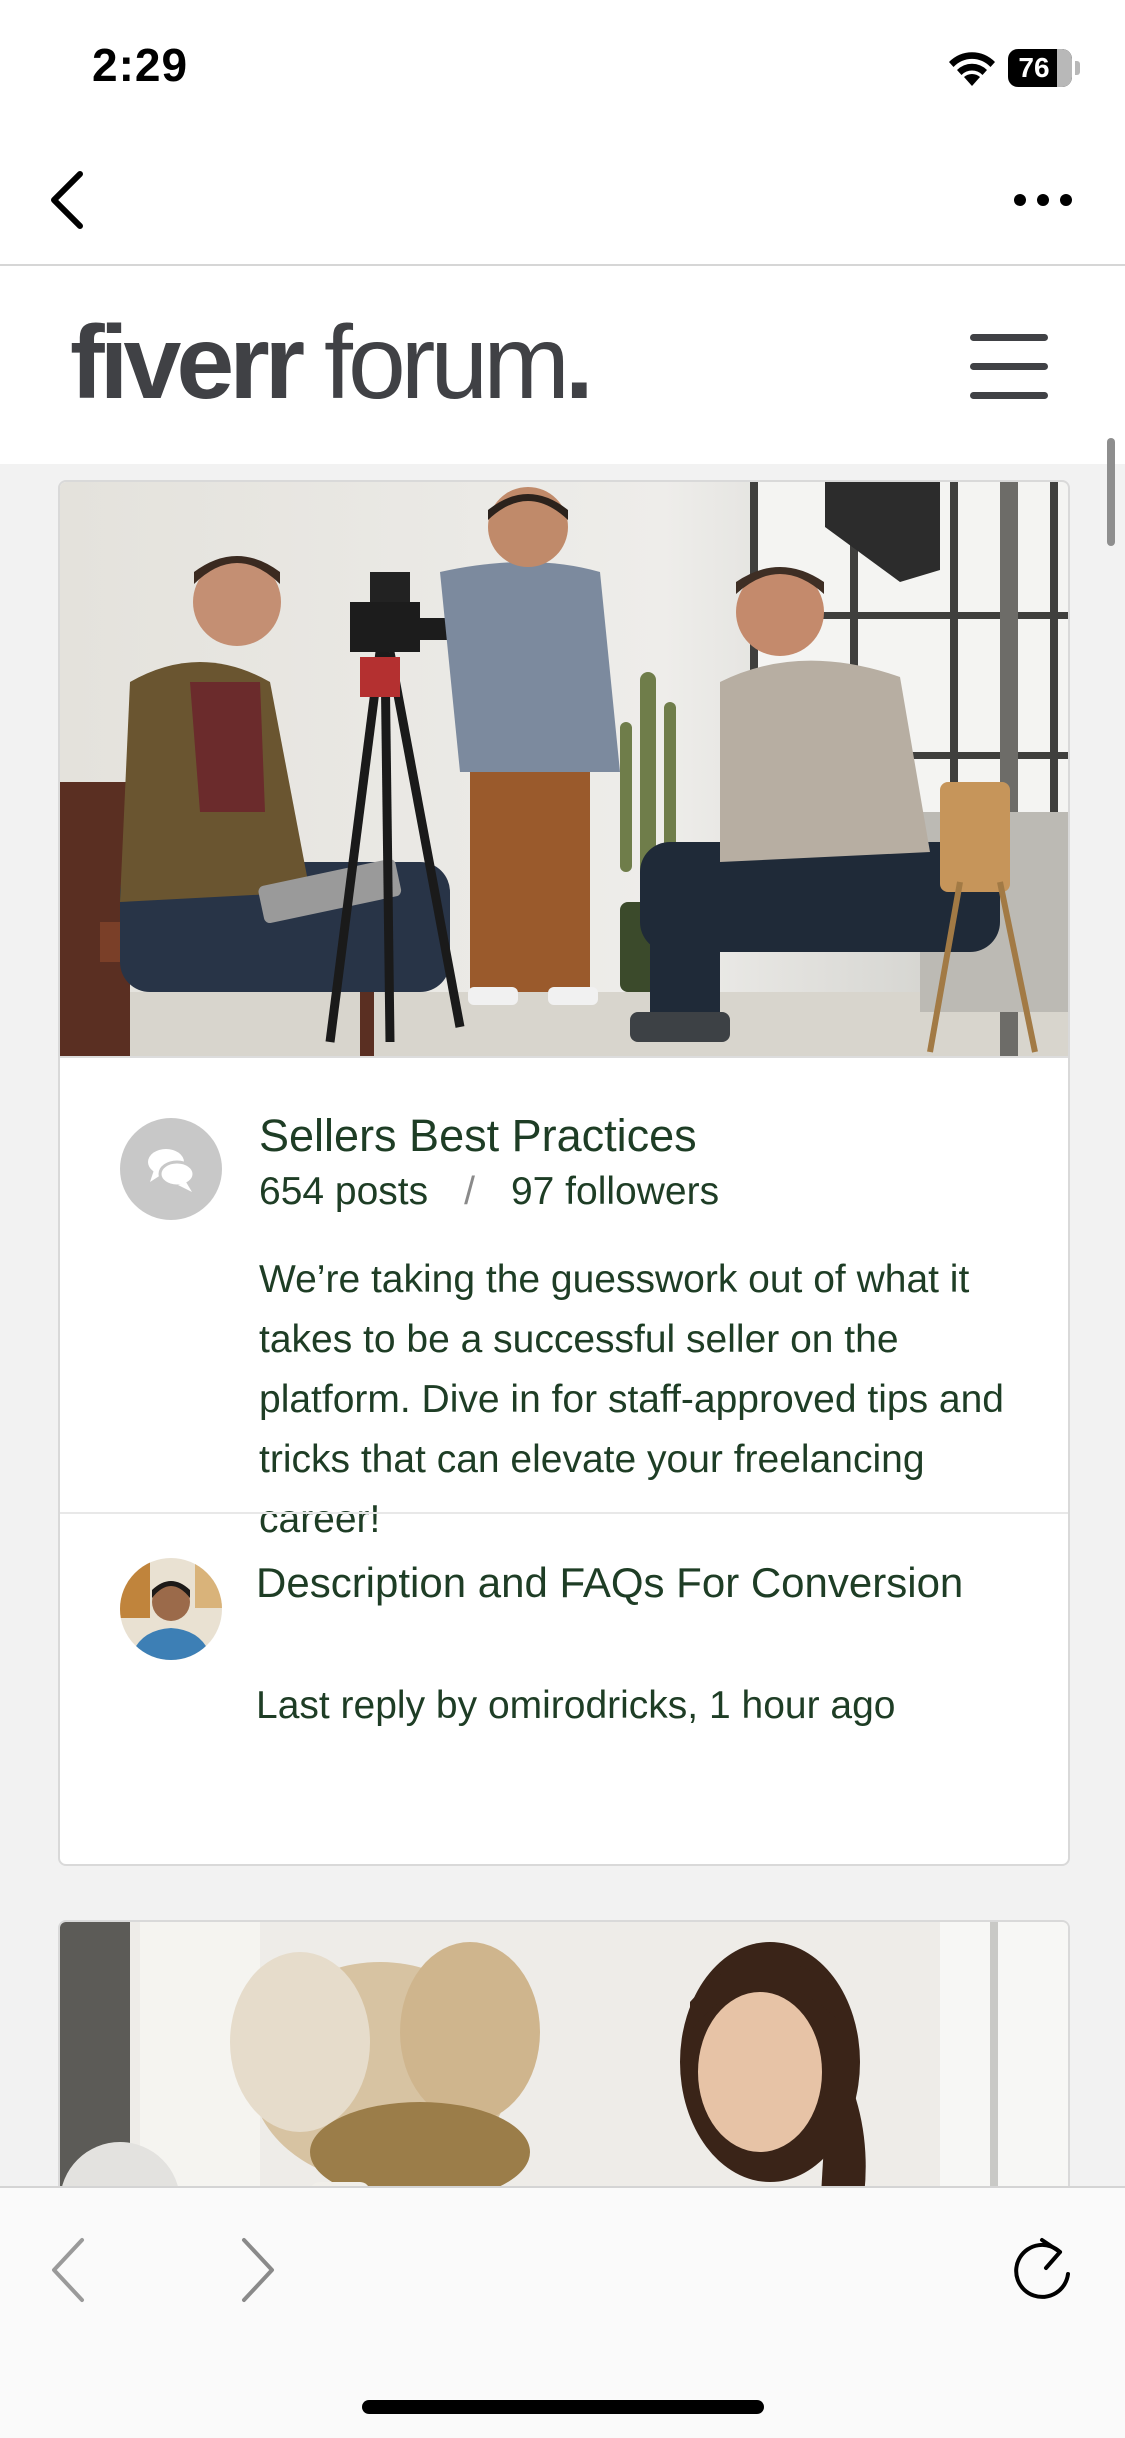 The image size is (1125, 2438). Describe the element at coordinates (616, 1583) in the screenshot. I see `latest-topic-title: Description and FAQs For Conversion` at that location.